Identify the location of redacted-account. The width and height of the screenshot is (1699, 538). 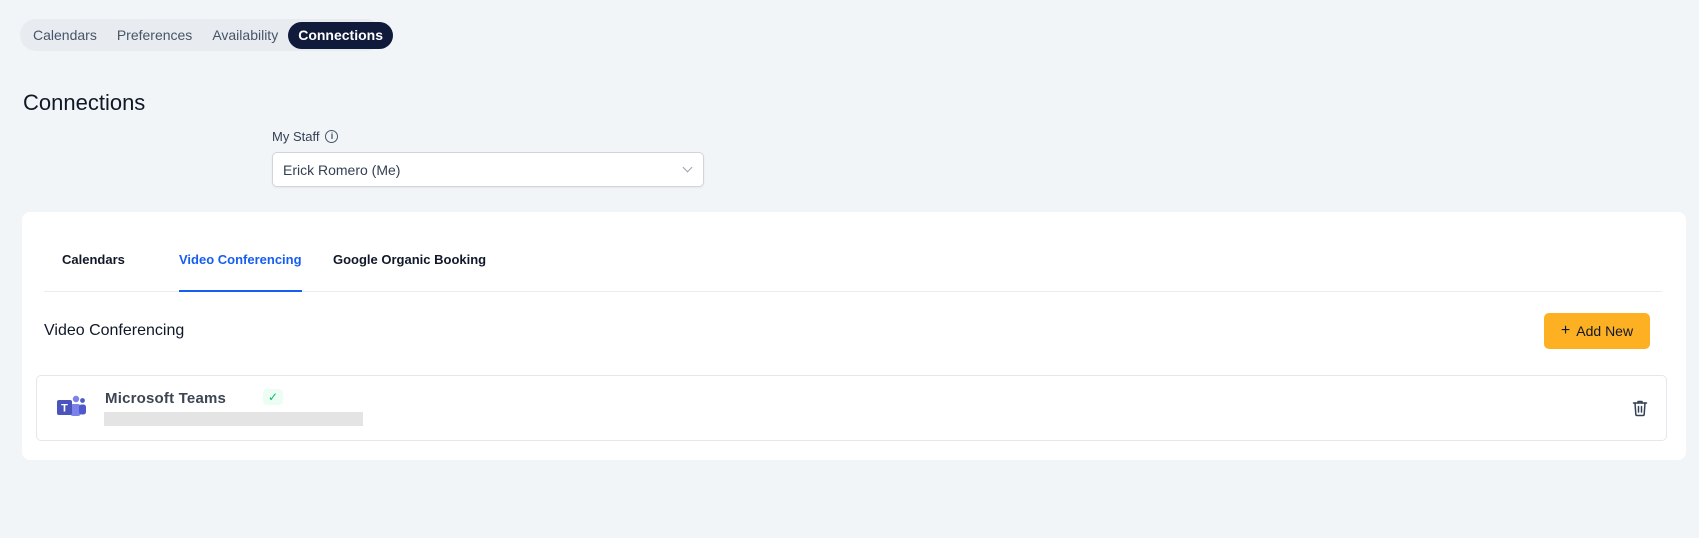
(233, 419).